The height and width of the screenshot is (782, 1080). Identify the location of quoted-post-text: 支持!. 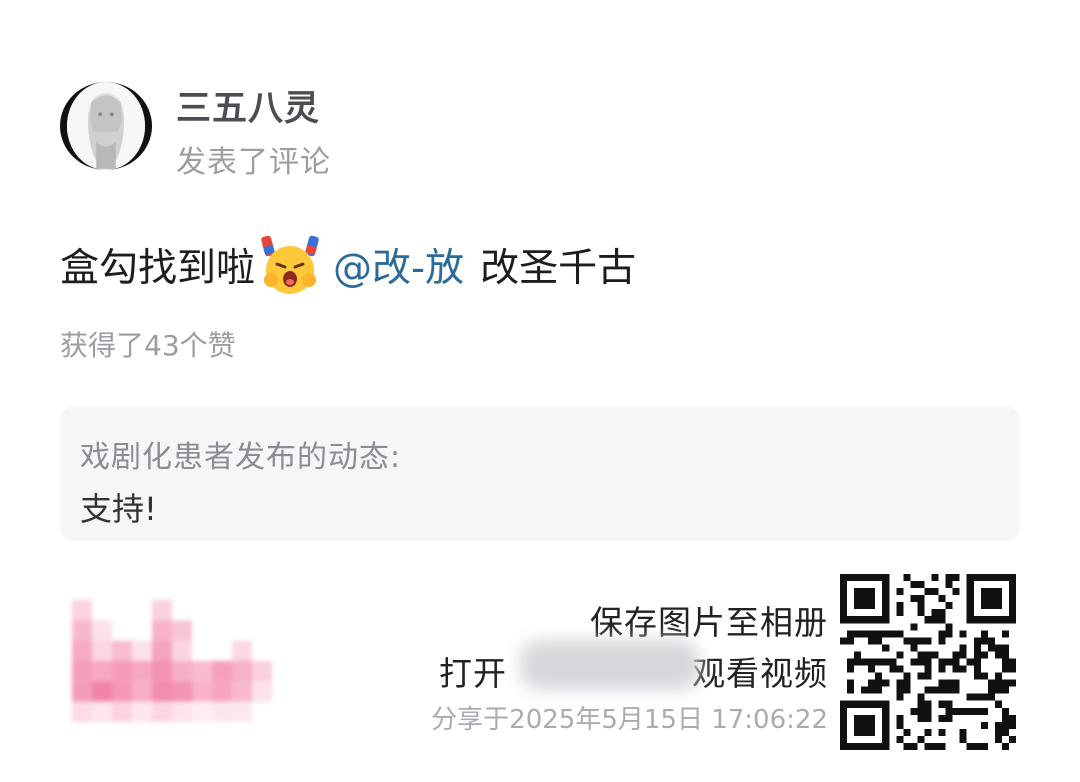
(118, 509).